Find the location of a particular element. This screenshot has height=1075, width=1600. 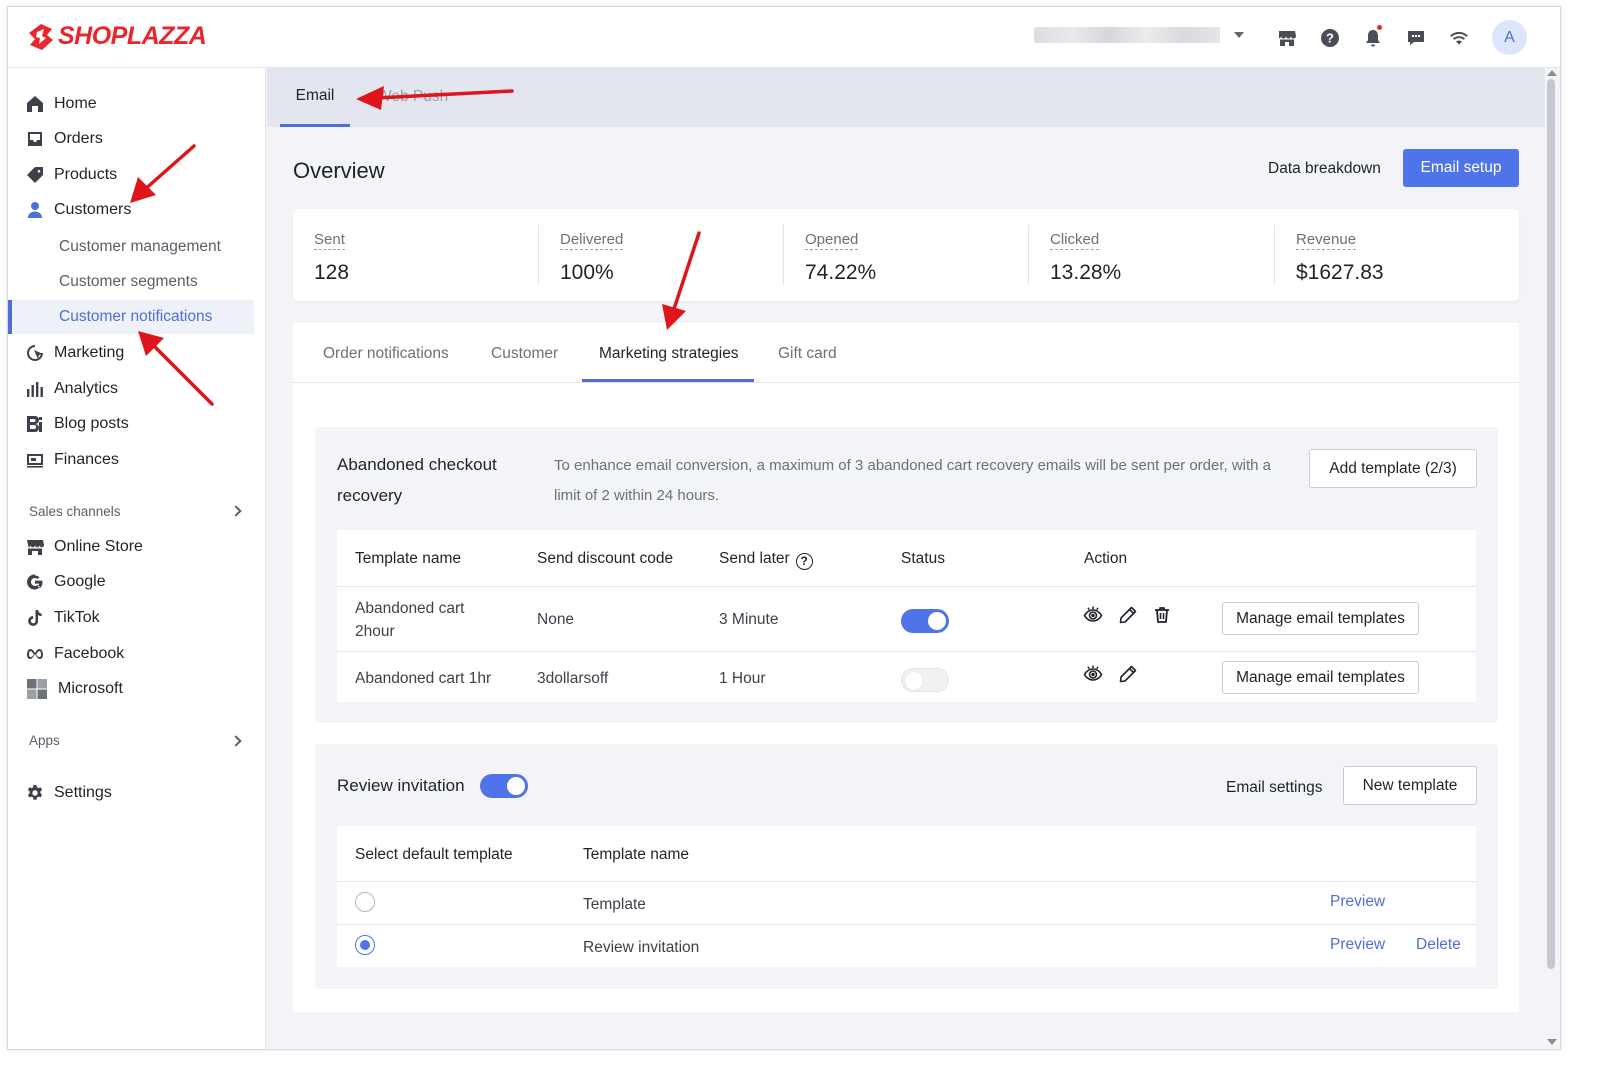

tab-marketing-strategies: Marketing strategies is located at coordinates (669, 354).